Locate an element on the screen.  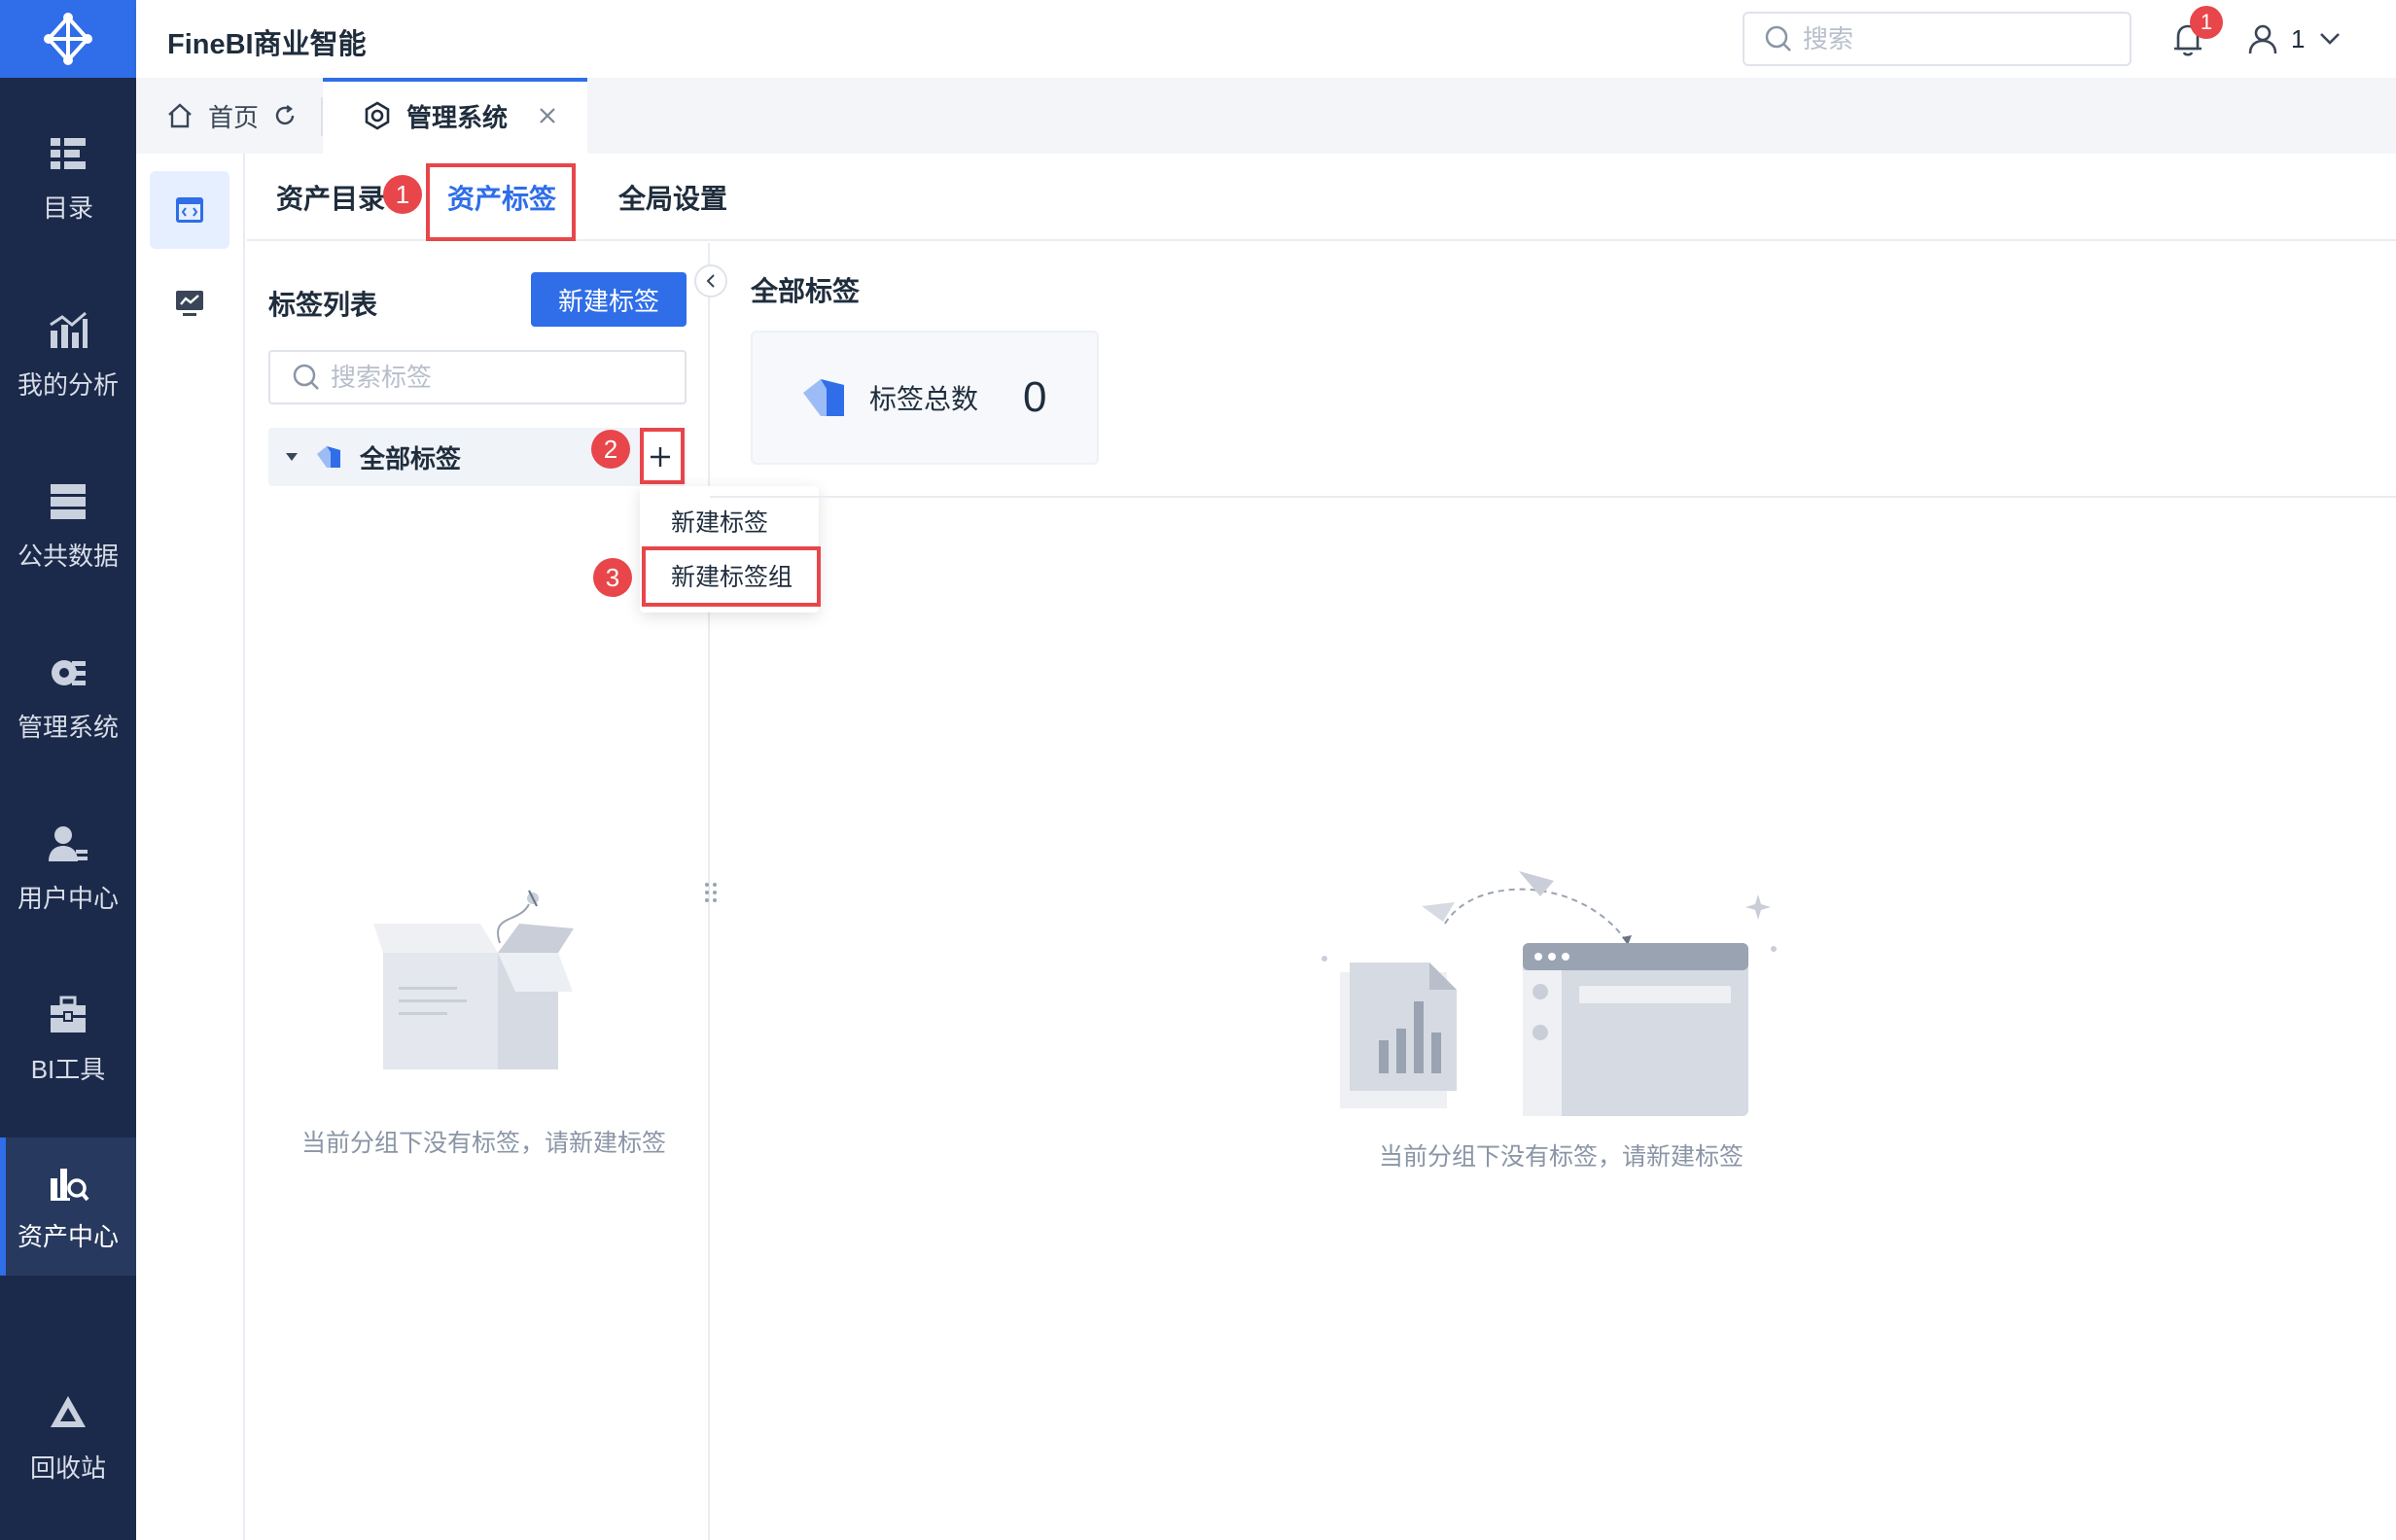
nav-label: 回收站 is located at coordinates (67, 1467).